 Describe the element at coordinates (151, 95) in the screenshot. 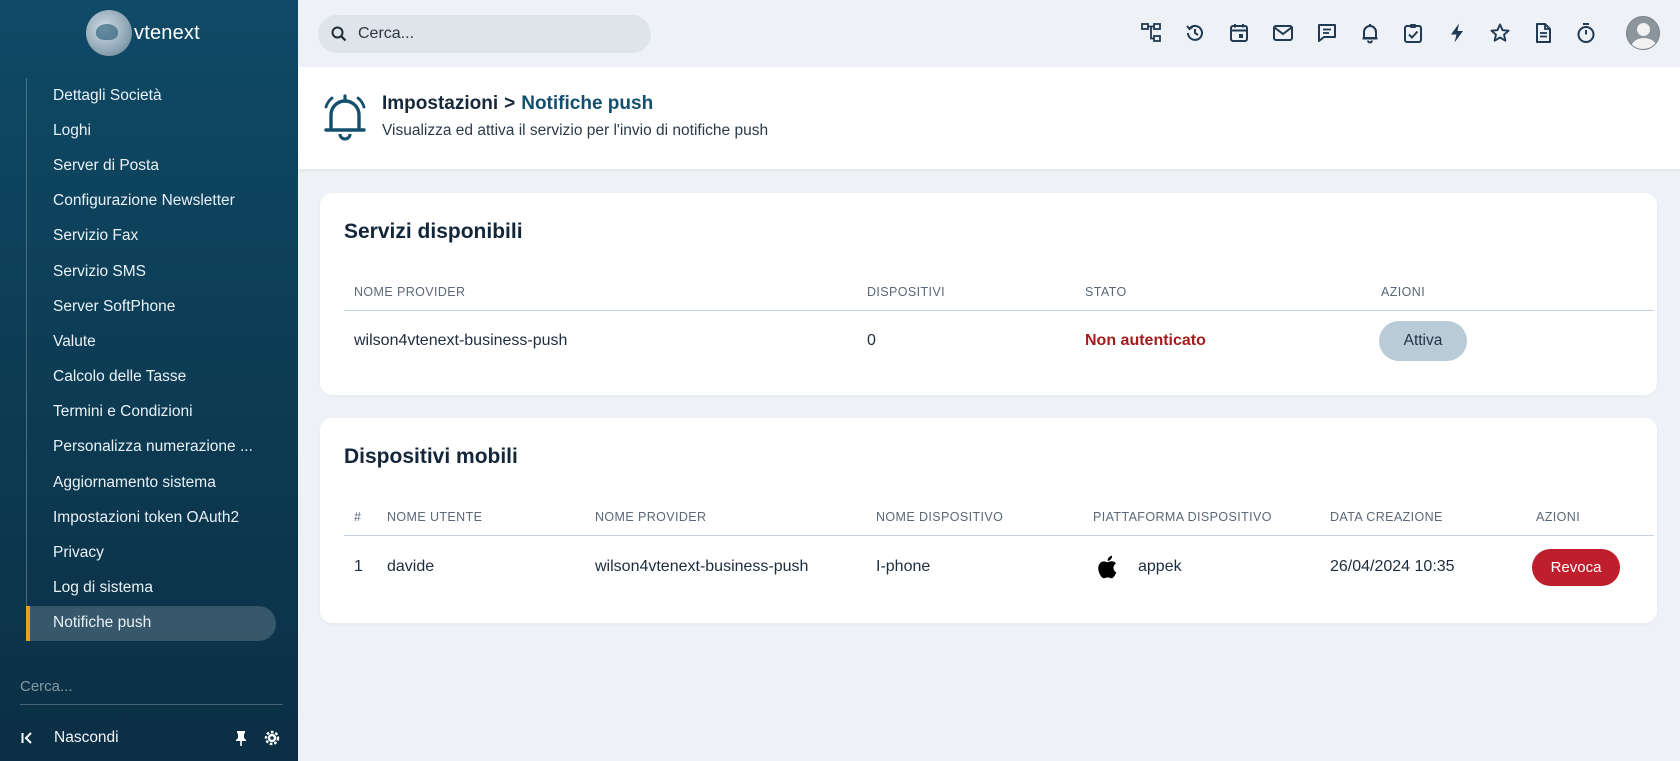

I see `sidebar-item-dettagli-societa: Dettagli Società` at that location.